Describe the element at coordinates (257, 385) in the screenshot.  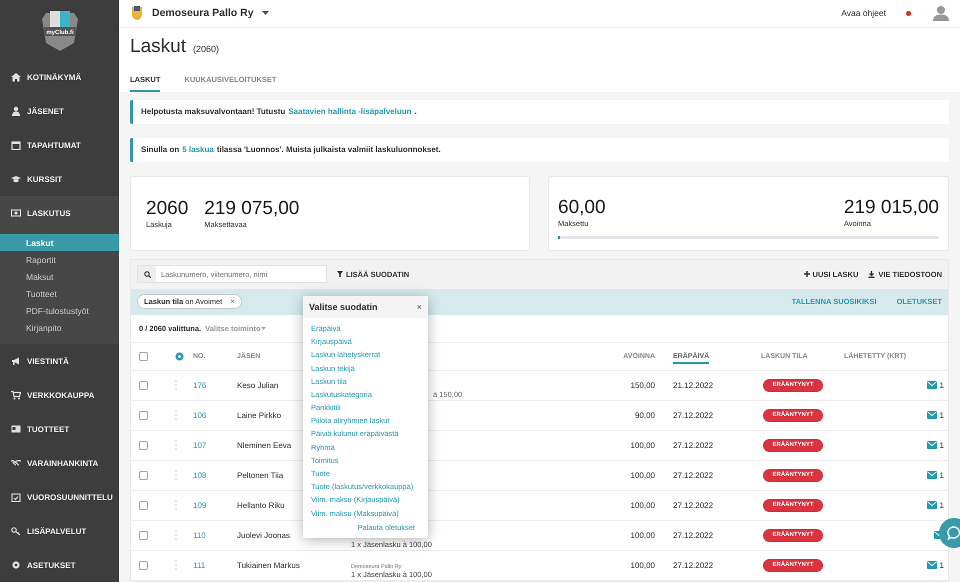
I see `table-cell: Keso Julian` at that location.